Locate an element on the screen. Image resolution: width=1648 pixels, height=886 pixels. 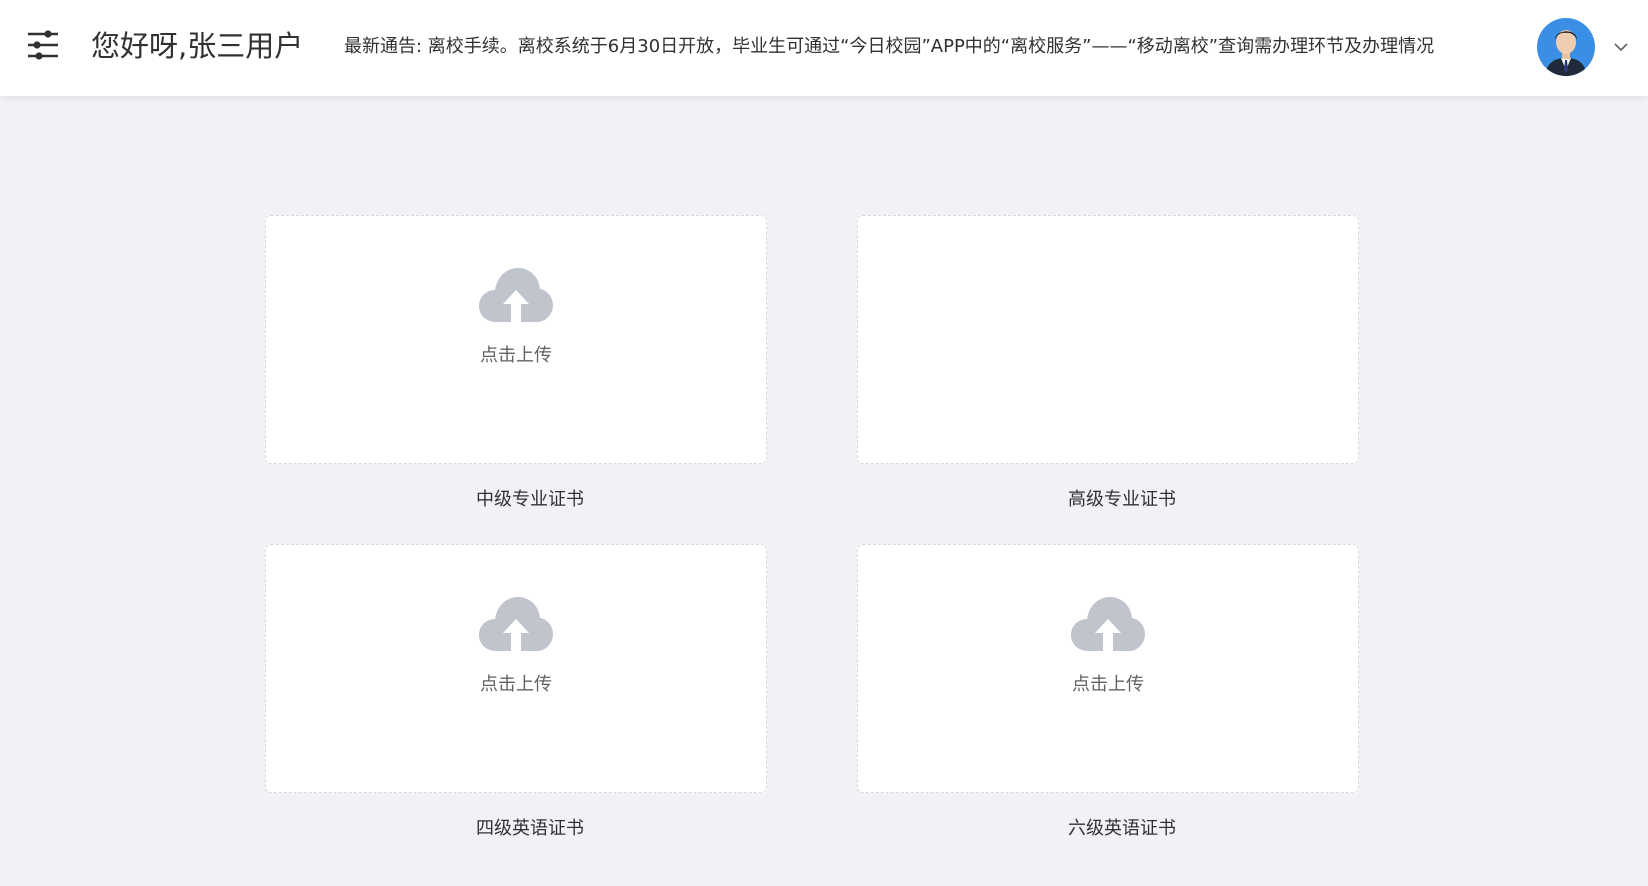
user-avatar is located at coordinates (1566, 47).